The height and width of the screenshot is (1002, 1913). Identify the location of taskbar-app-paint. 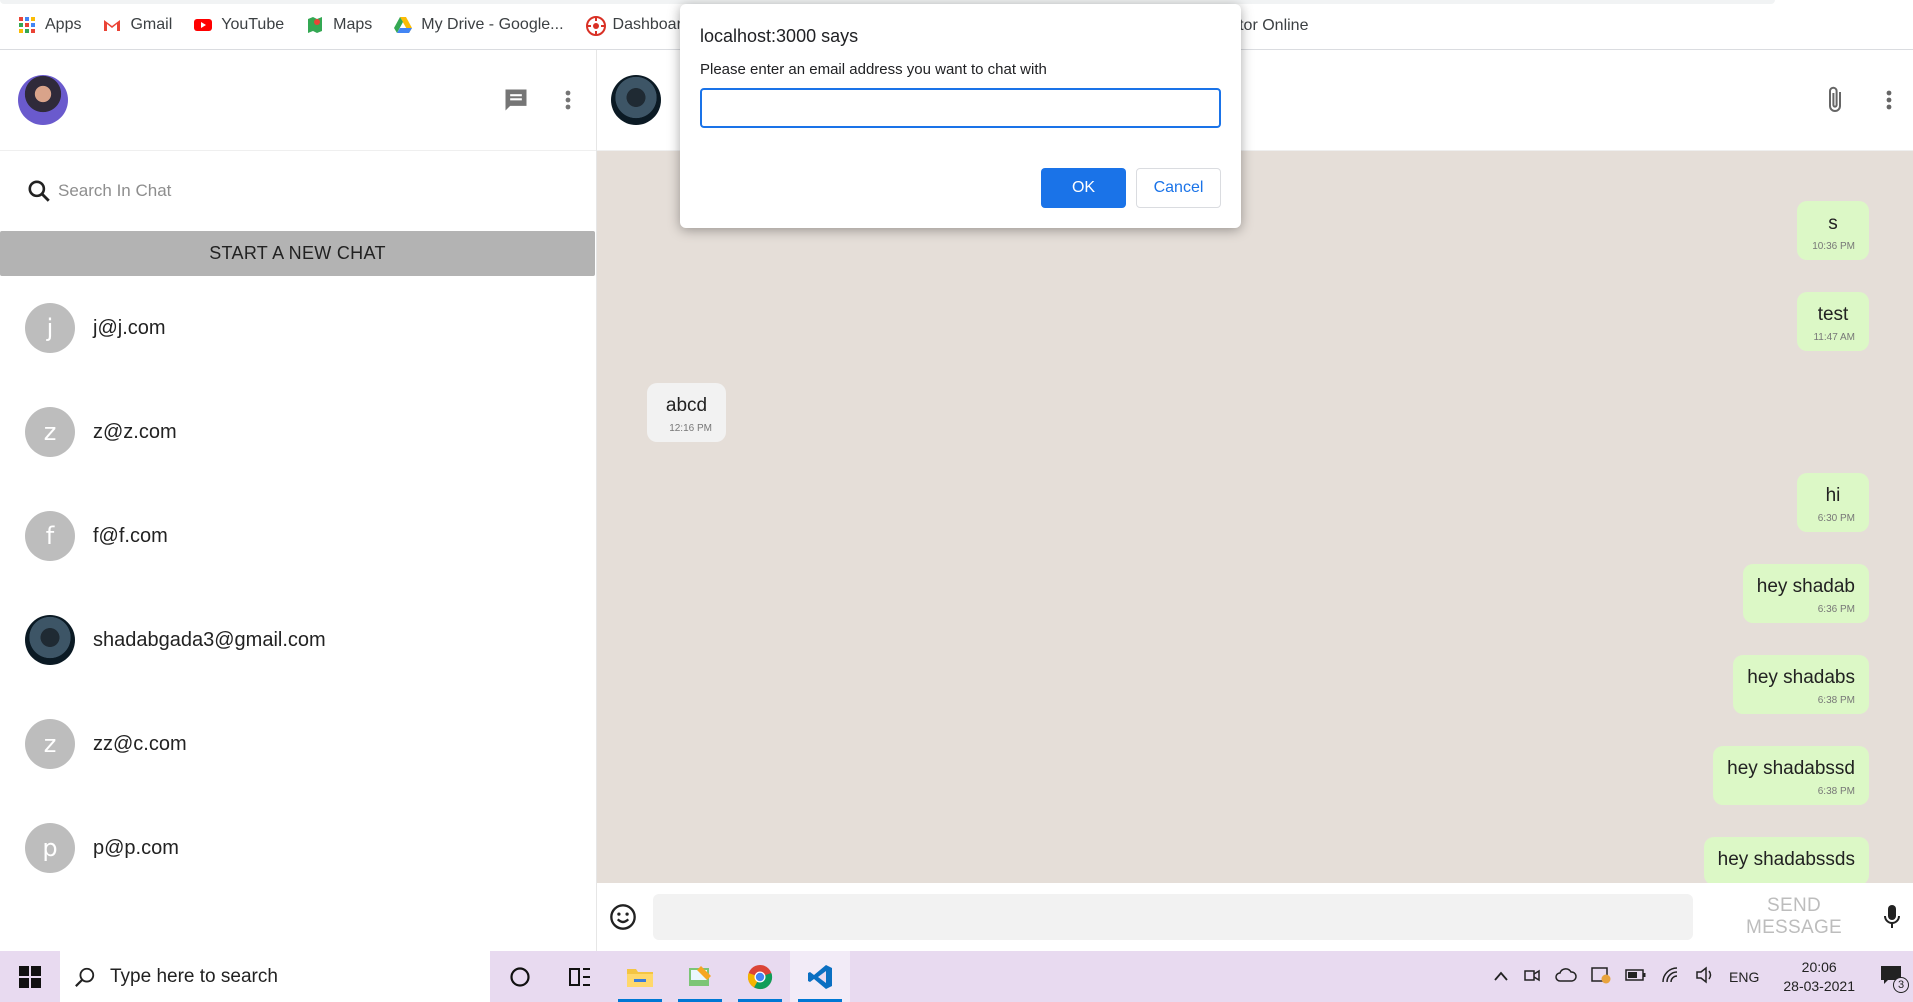
(700, 976).